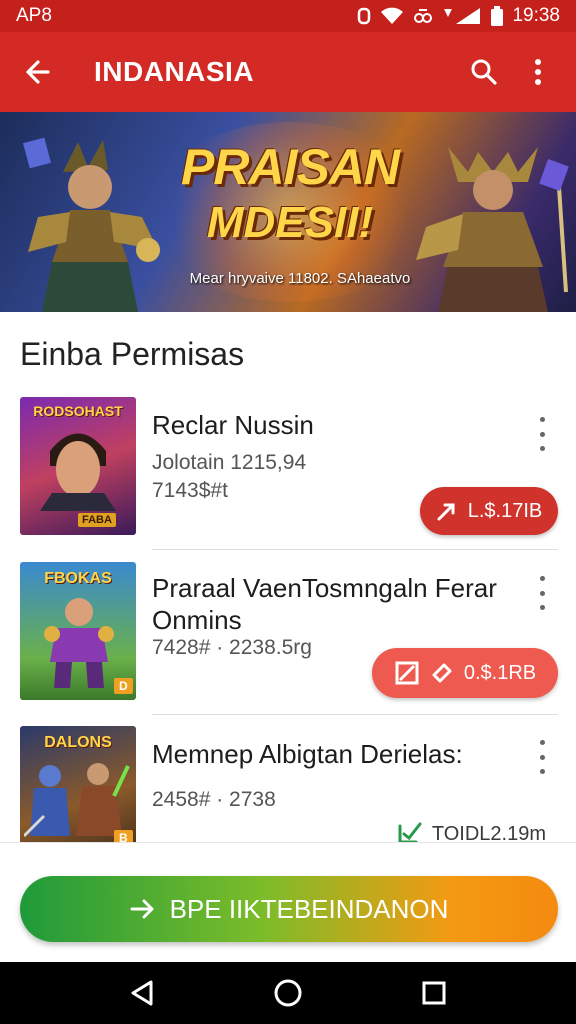 The height and width of the screenshot is (1024, 576). What do you see at coordinates (462, 16) in the screenshot?
I see `signal-icon` at bounding box center [462, 16].